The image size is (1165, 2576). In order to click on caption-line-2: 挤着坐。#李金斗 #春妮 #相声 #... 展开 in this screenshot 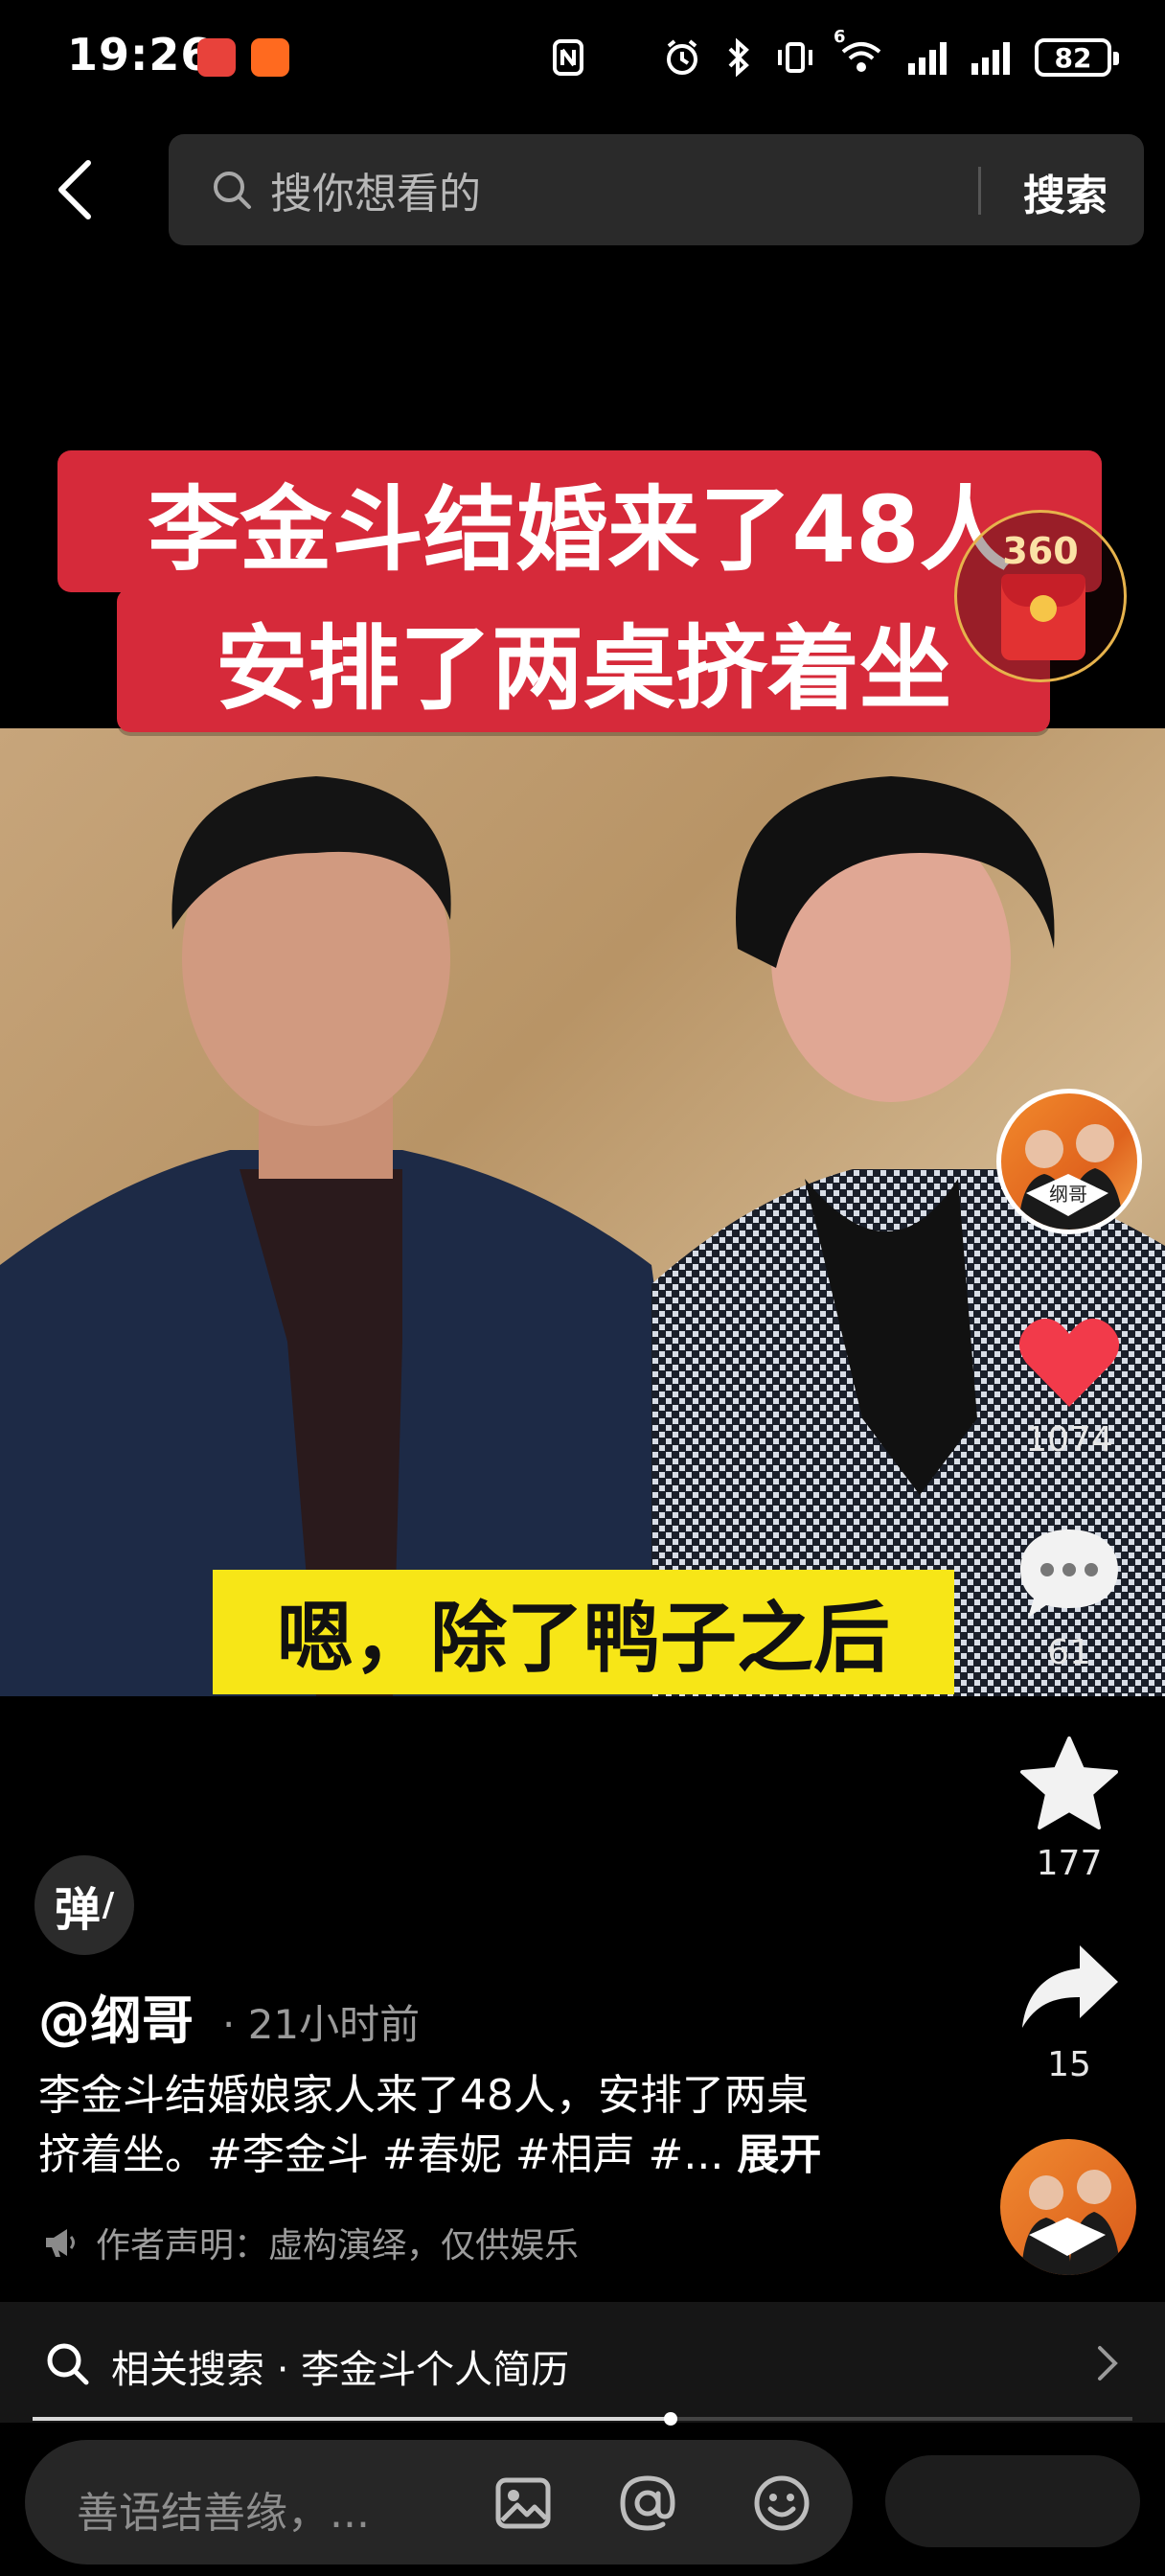, I will do `click(470, 2156)`.